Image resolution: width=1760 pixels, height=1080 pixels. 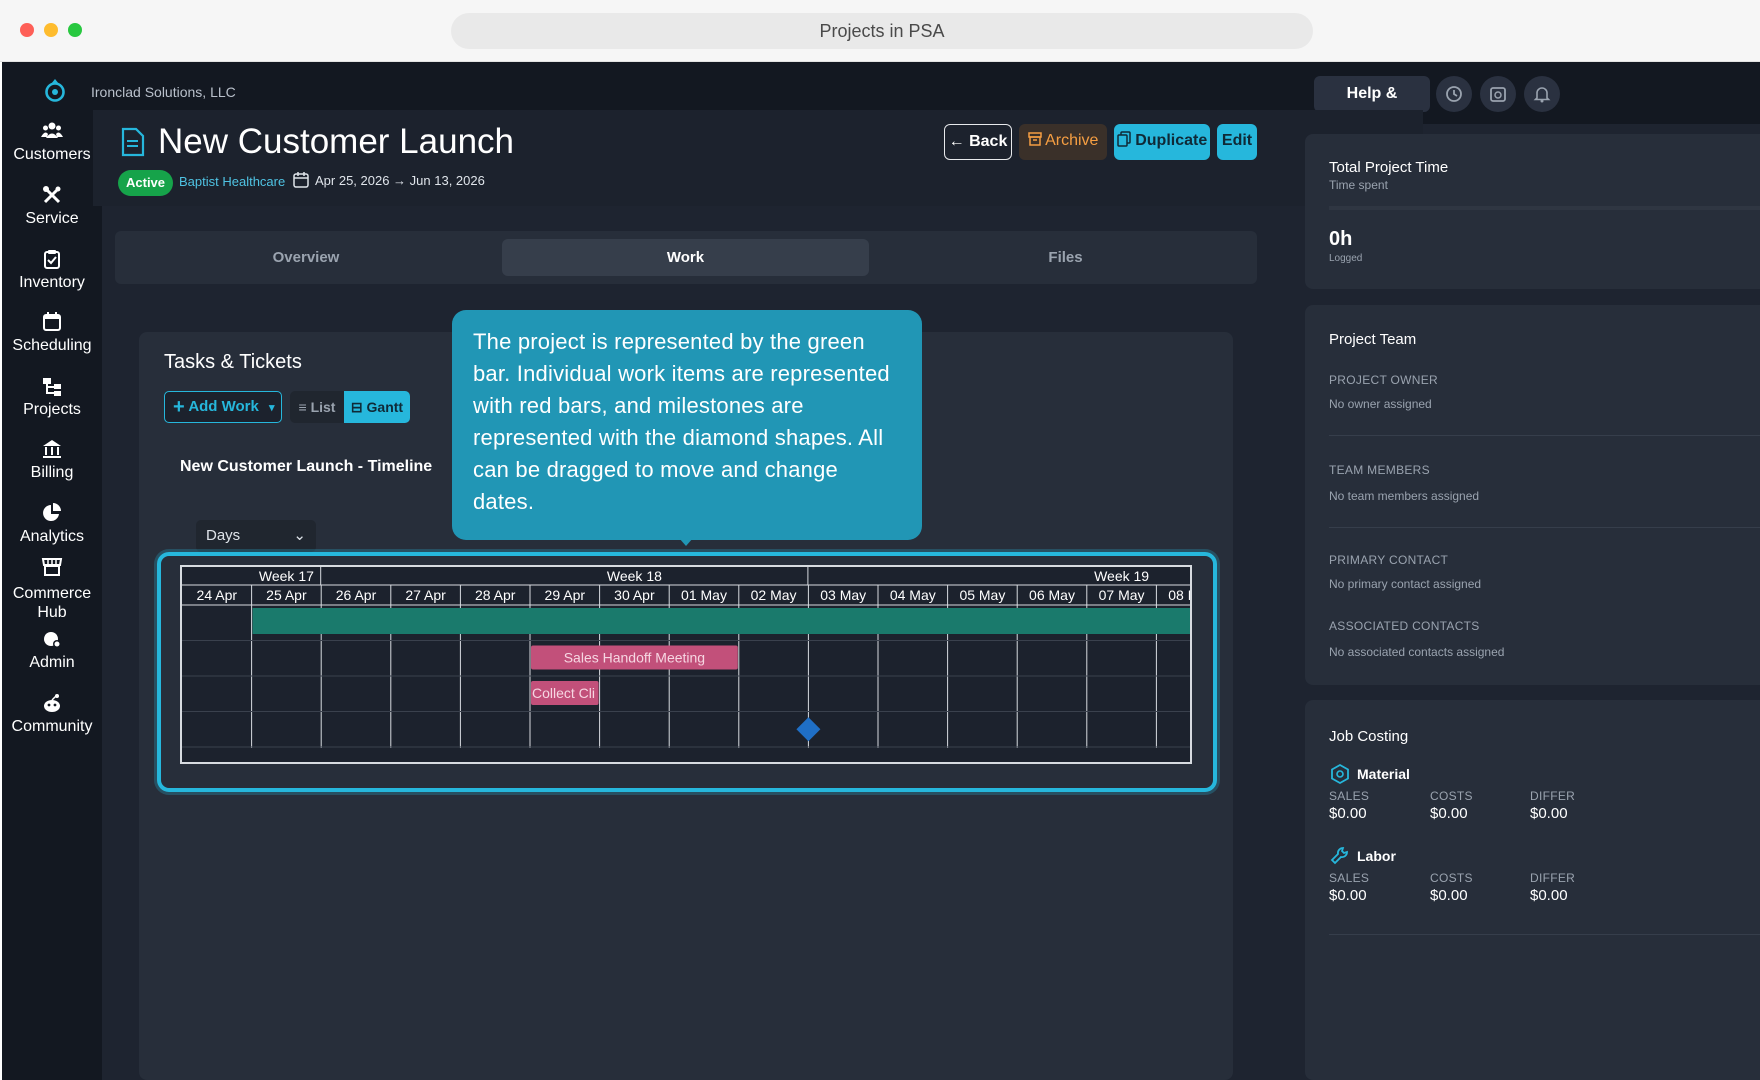 I want to click on gantt-day-label: 02 May, so click(x=774, y=595).